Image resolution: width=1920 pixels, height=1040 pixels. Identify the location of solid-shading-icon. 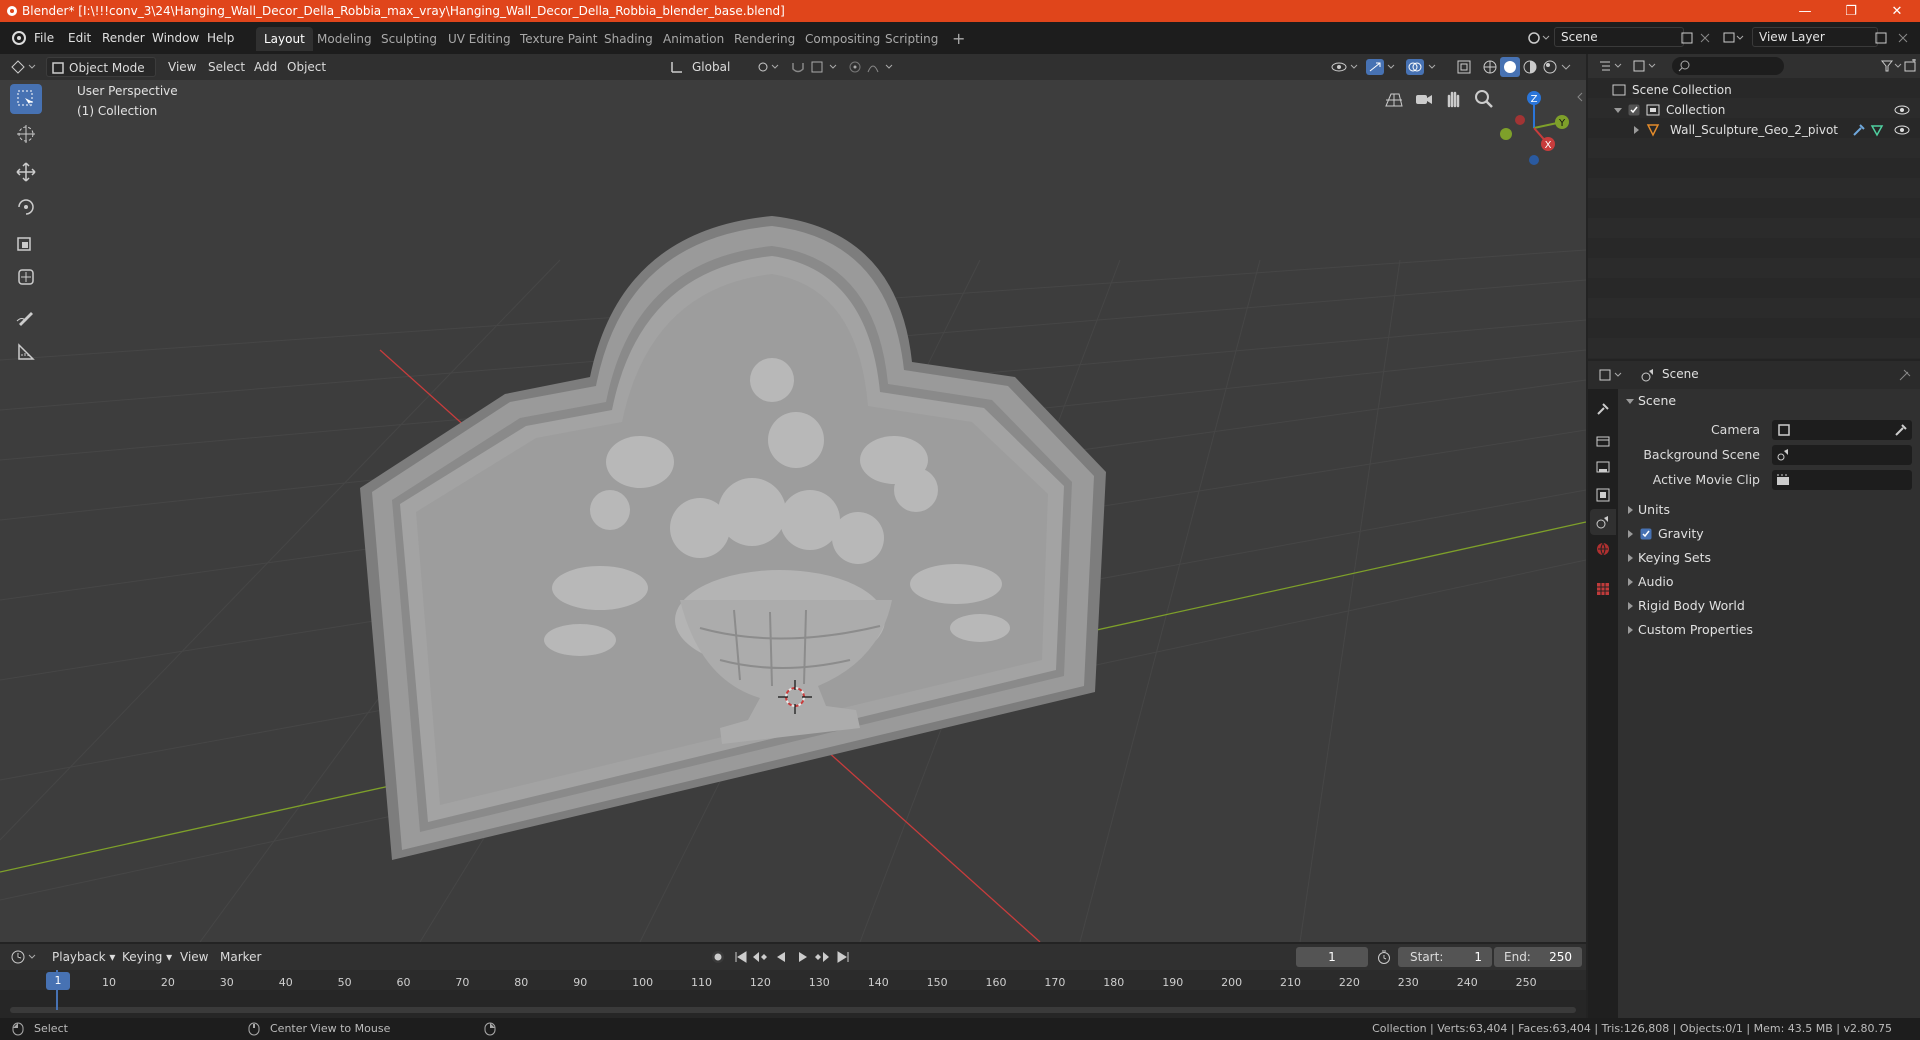
(1510, 67).